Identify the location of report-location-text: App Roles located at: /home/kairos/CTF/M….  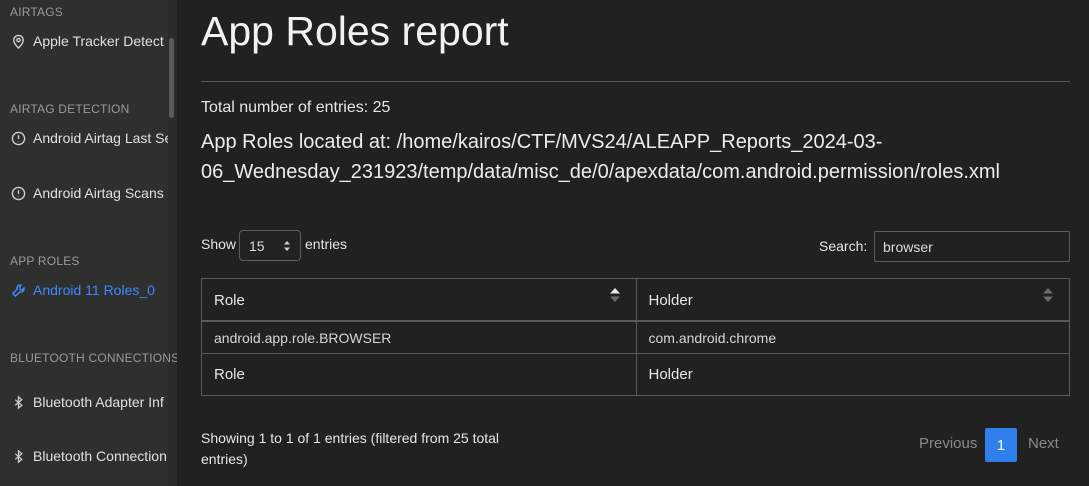
(621, 157).